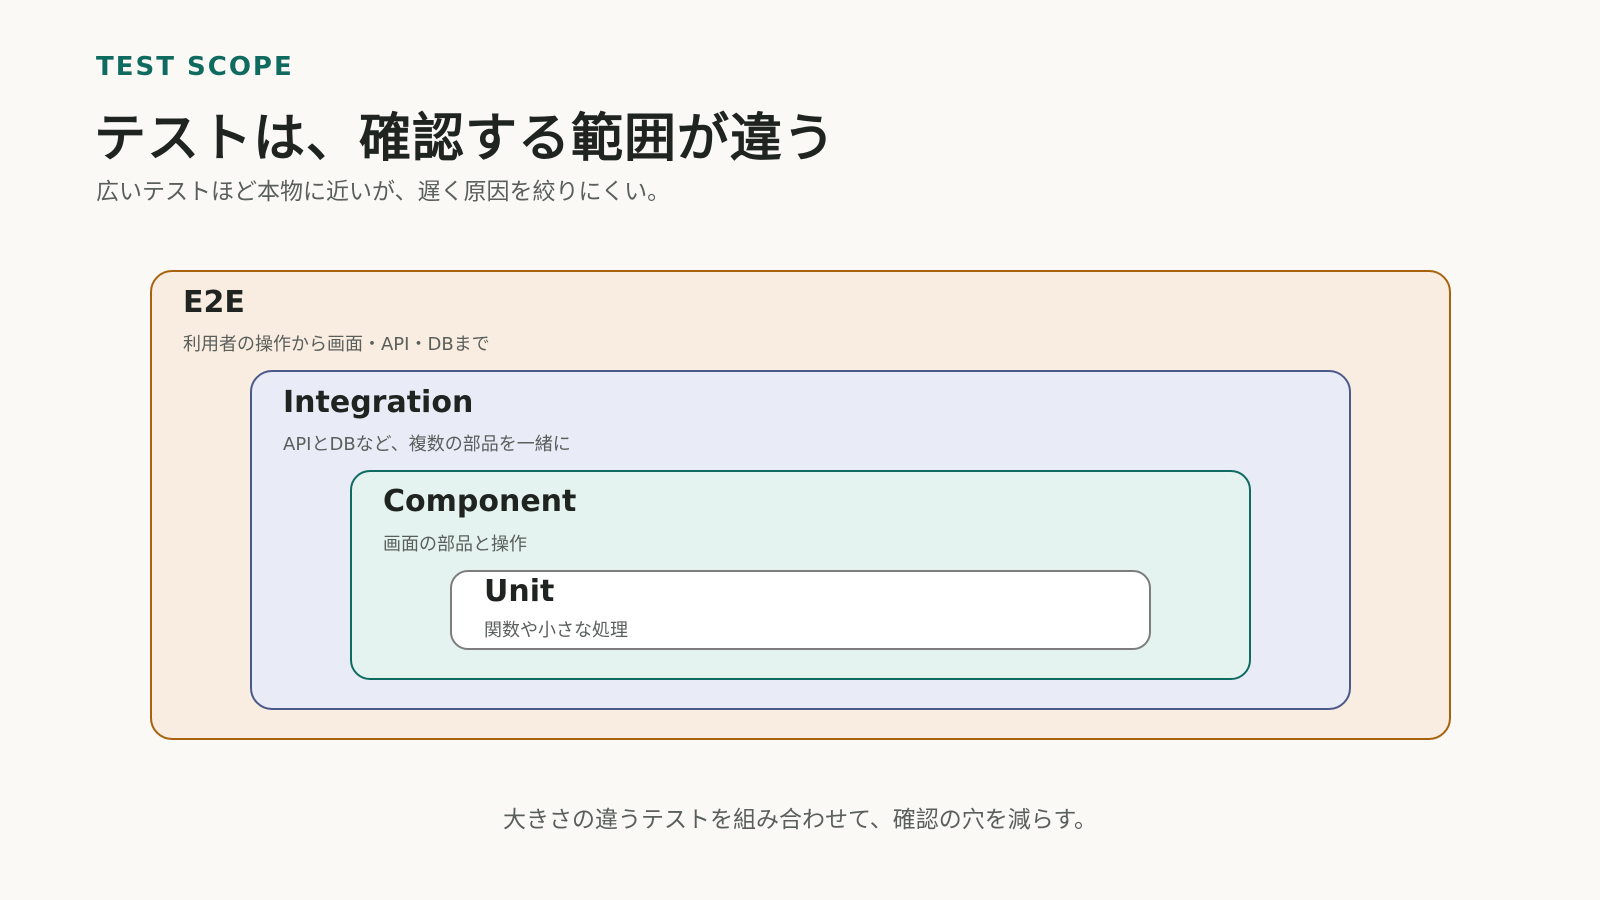  Describe the element at coordinates (556, 630) in the screenshot. I see `layer-unit-description: 関数や小さな処理` at that location.